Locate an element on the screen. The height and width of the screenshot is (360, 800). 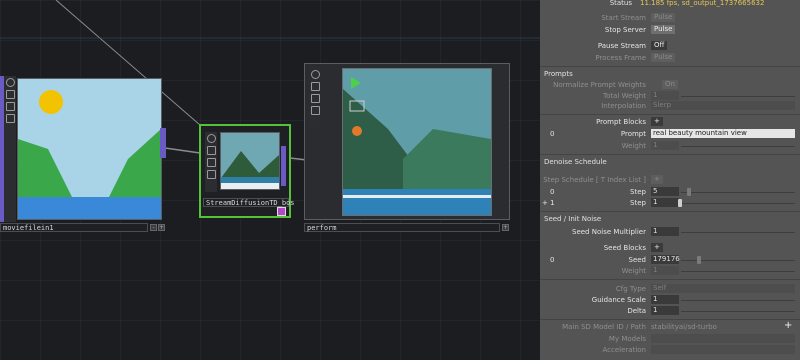
step1-row: 0 Step 5 is located at coordinates (670, 192).